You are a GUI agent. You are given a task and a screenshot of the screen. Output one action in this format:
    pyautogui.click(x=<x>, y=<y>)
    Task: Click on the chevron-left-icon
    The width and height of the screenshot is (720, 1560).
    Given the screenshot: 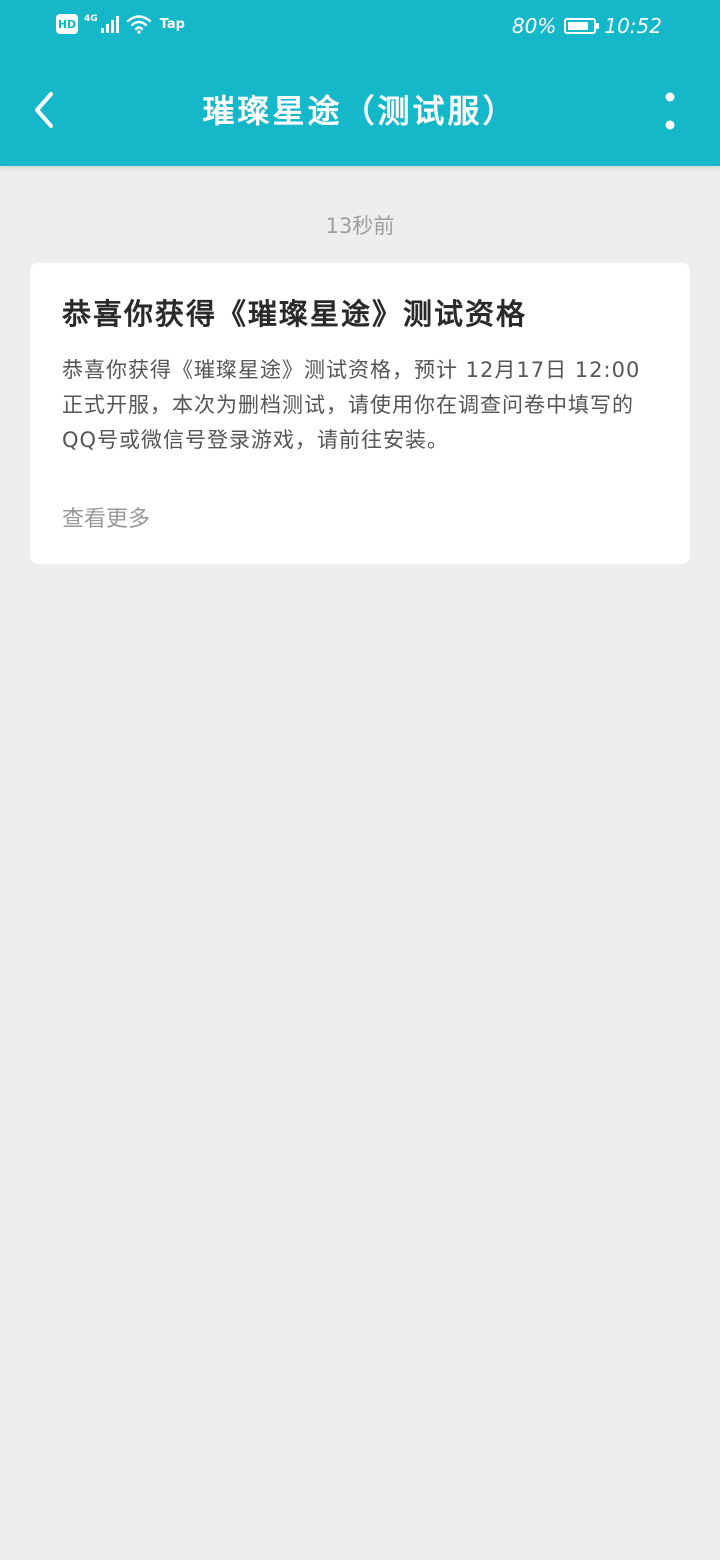 What is the action you would take?
    pyautogui.click(x=44, y=110)
    